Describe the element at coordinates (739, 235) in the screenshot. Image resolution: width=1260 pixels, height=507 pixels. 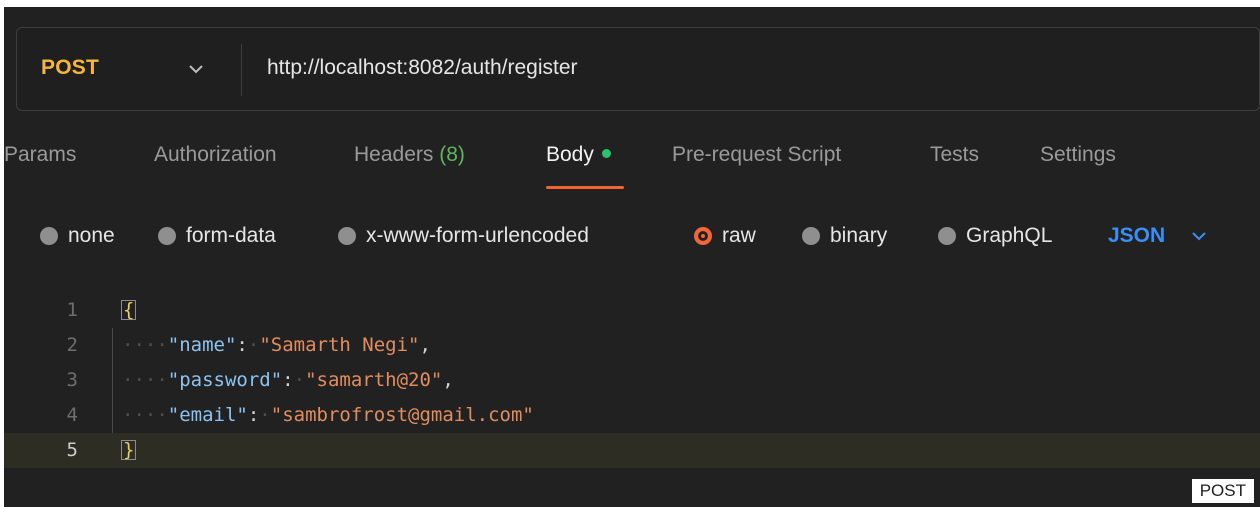
I see `radio-label: raw` at that location.